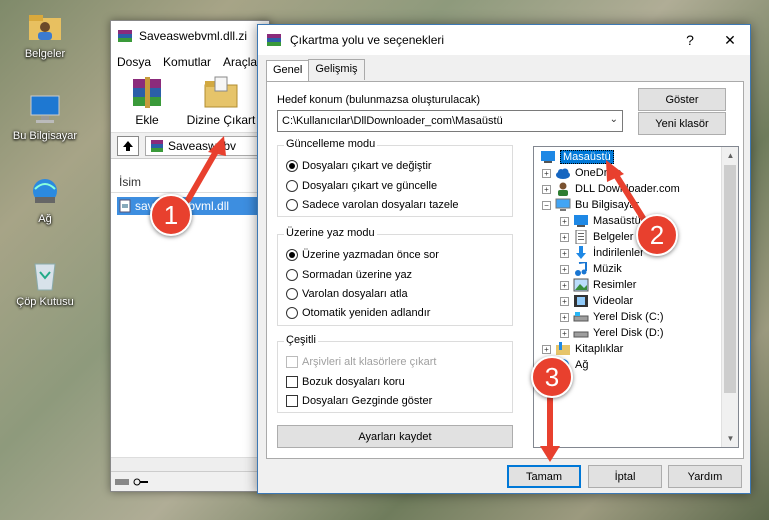  Describe the element at coordinates (546, 205) in the screenshot. I see `expander: −` at that location.